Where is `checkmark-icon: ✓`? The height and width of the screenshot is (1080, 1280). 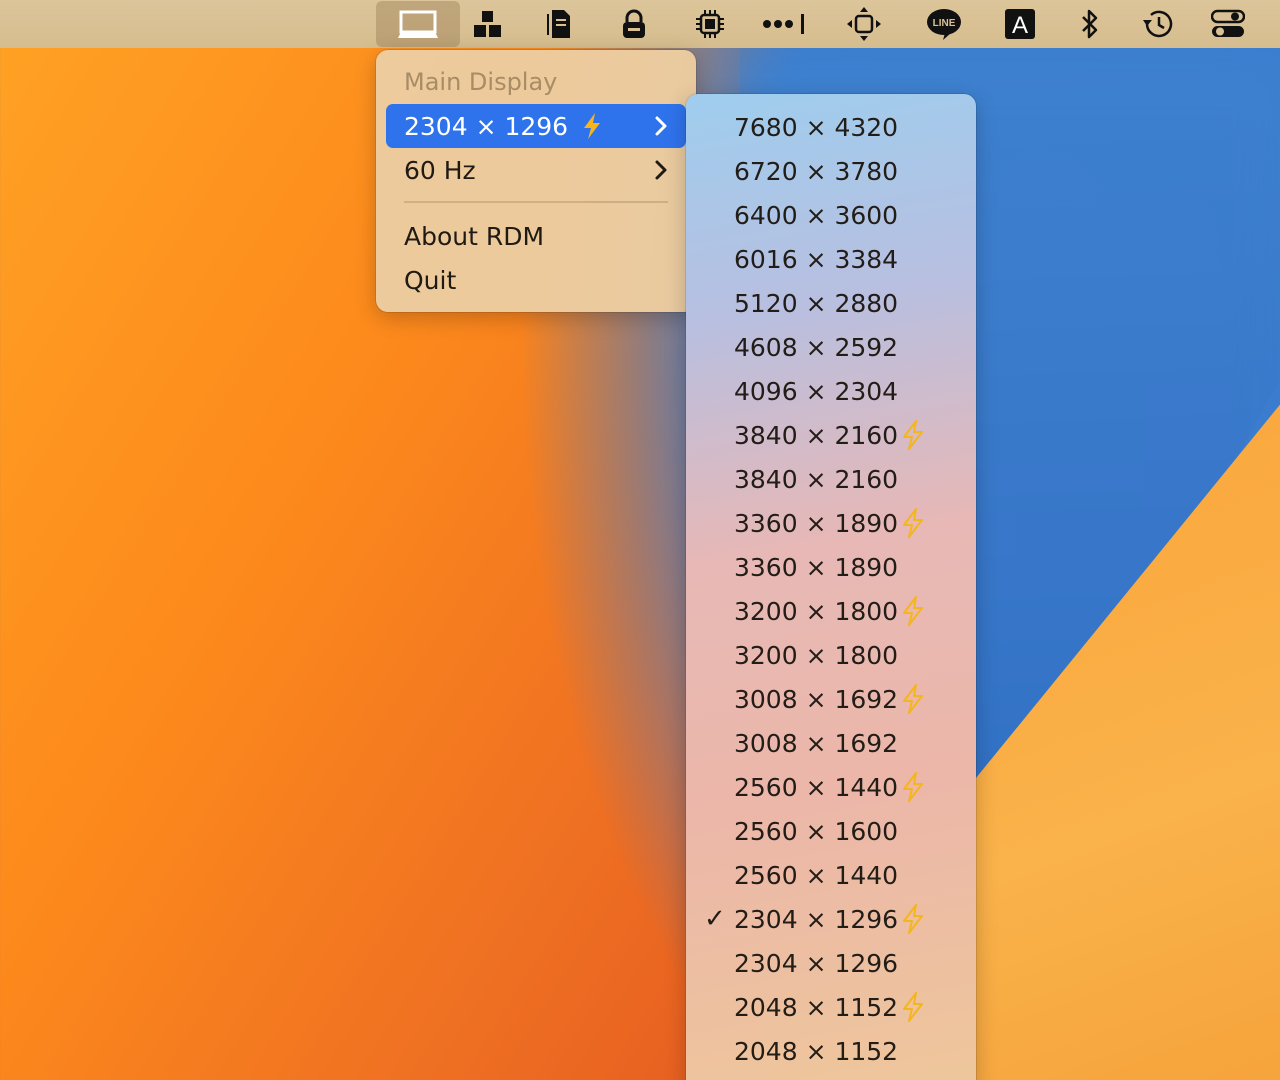
checkmark-icon: ✓ is located at coordinates (715, 919).